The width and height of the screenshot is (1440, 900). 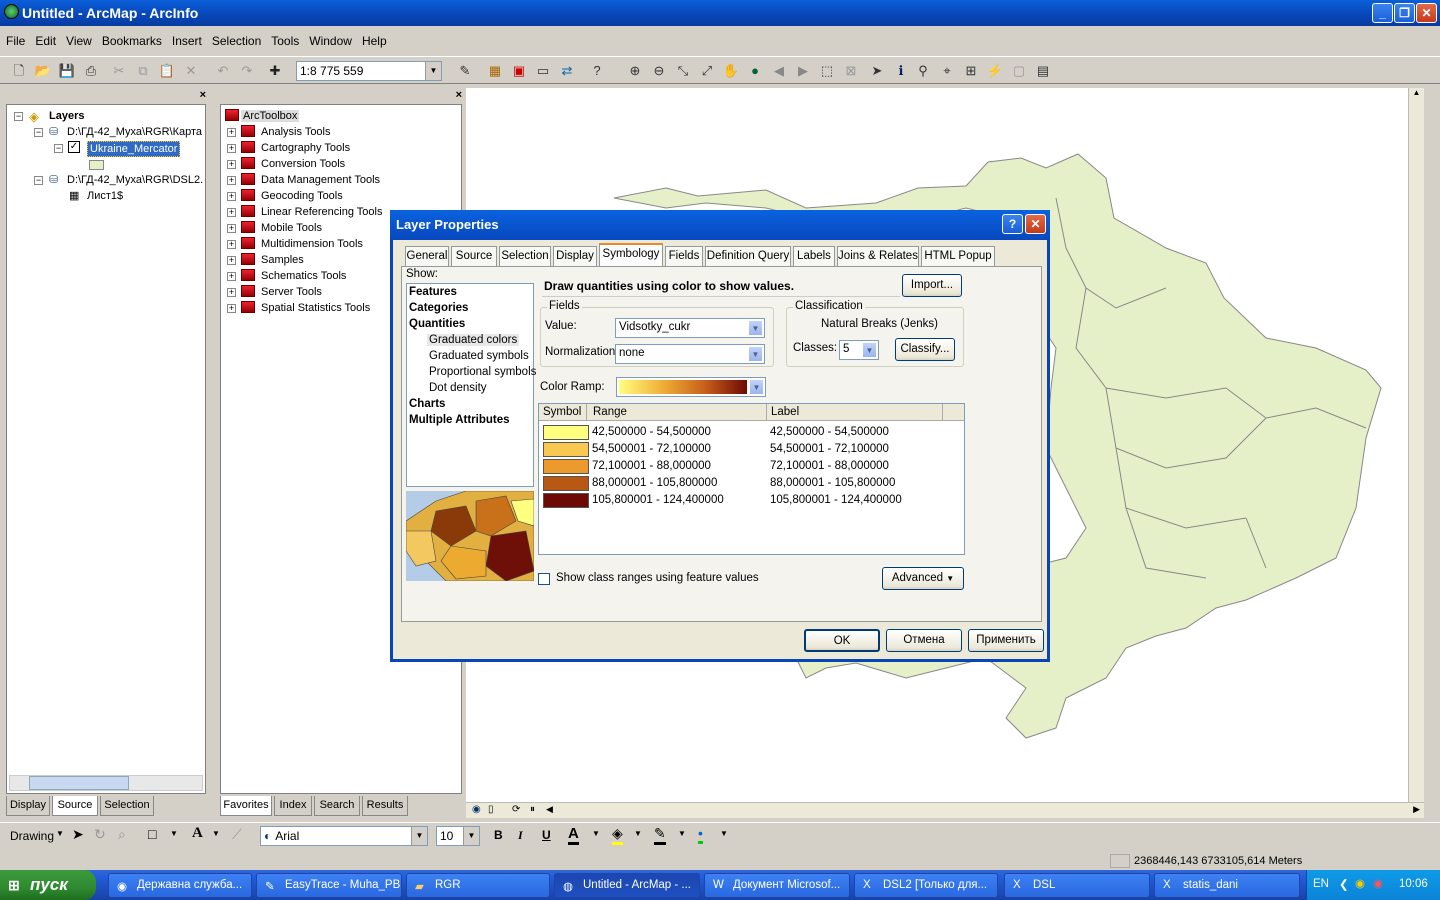 I want to click on menu-file: File, so click(x=14, y=39).